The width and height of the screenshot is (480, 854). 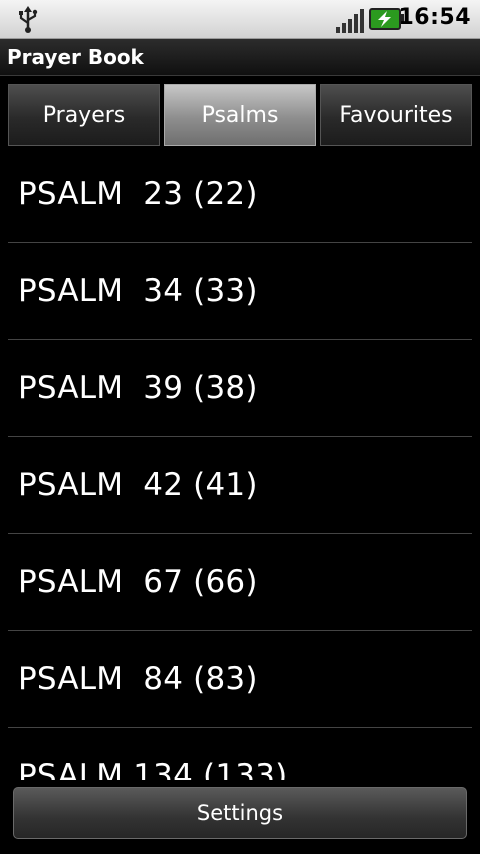 I want to click on tab-psalms: Psalms, so click(x=240, y=115).